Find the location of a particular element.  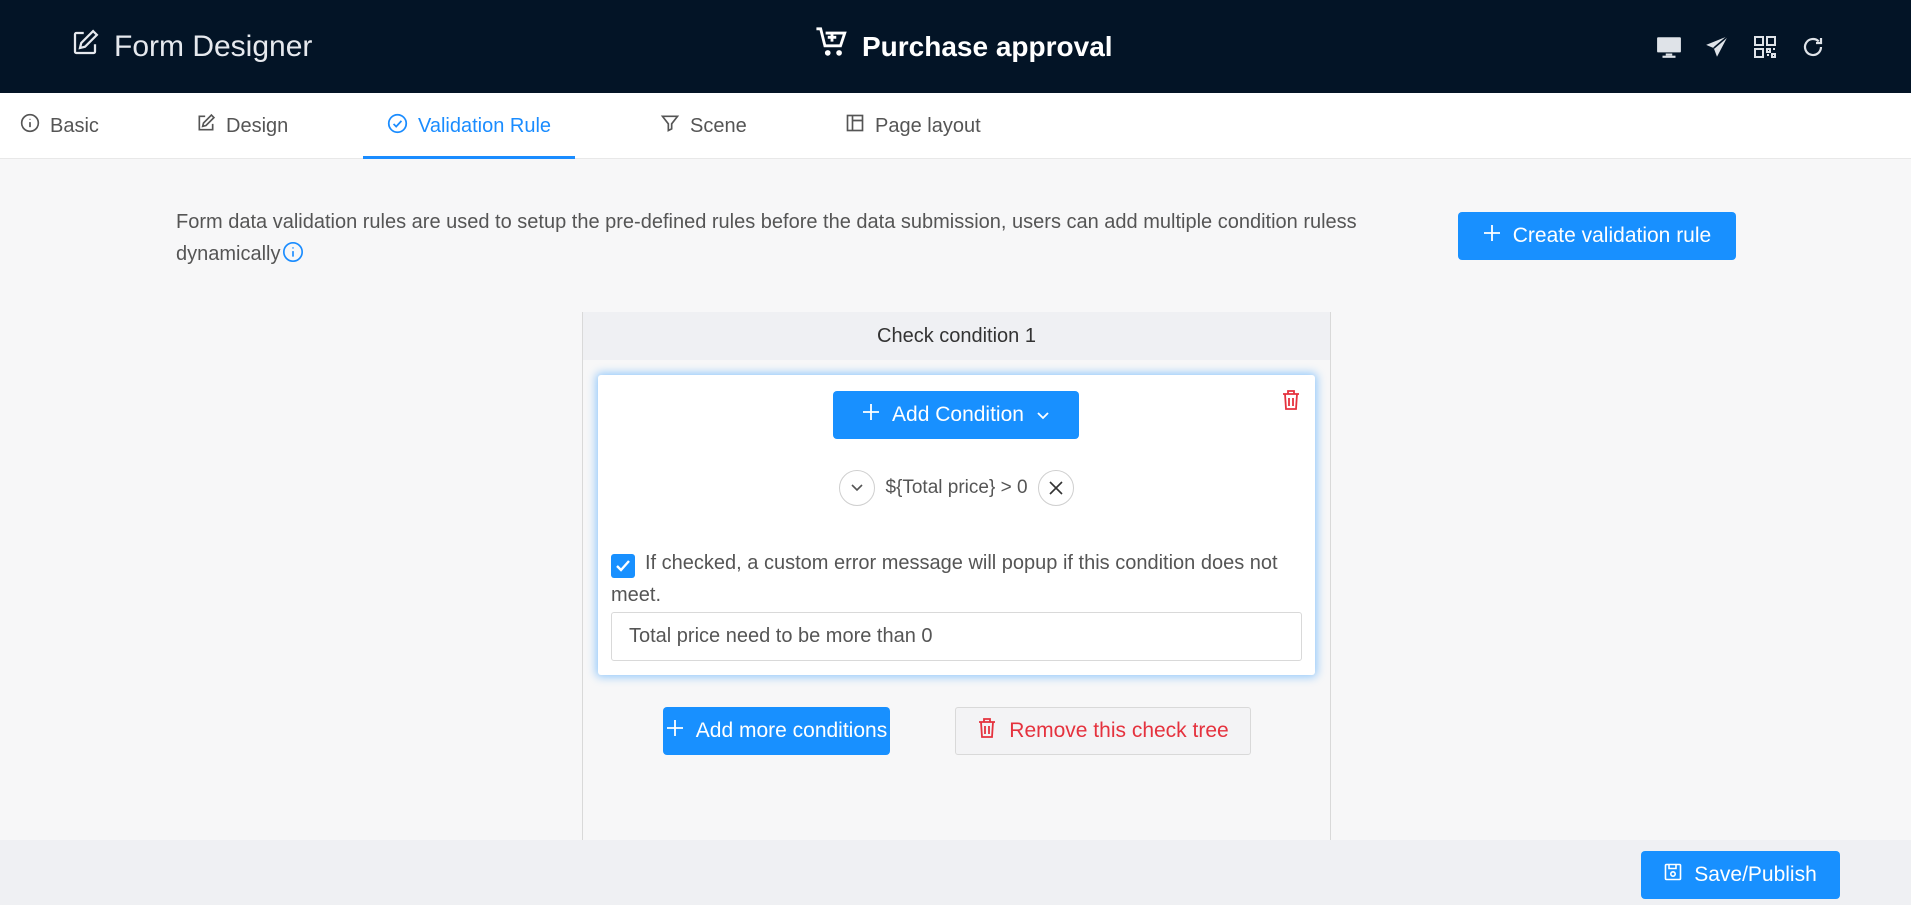

top-bar: Form Designer Purchase approval is located at coordinates (955, 46).